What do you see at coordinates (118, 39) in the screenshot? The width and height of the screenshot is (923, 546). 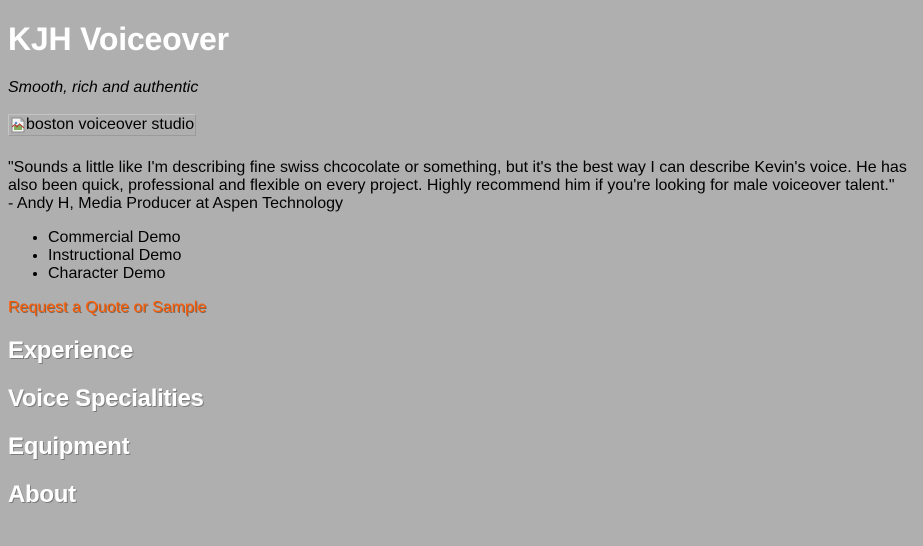 I see `site-title: KJH Voiceover` at bounding box center [118, 39].